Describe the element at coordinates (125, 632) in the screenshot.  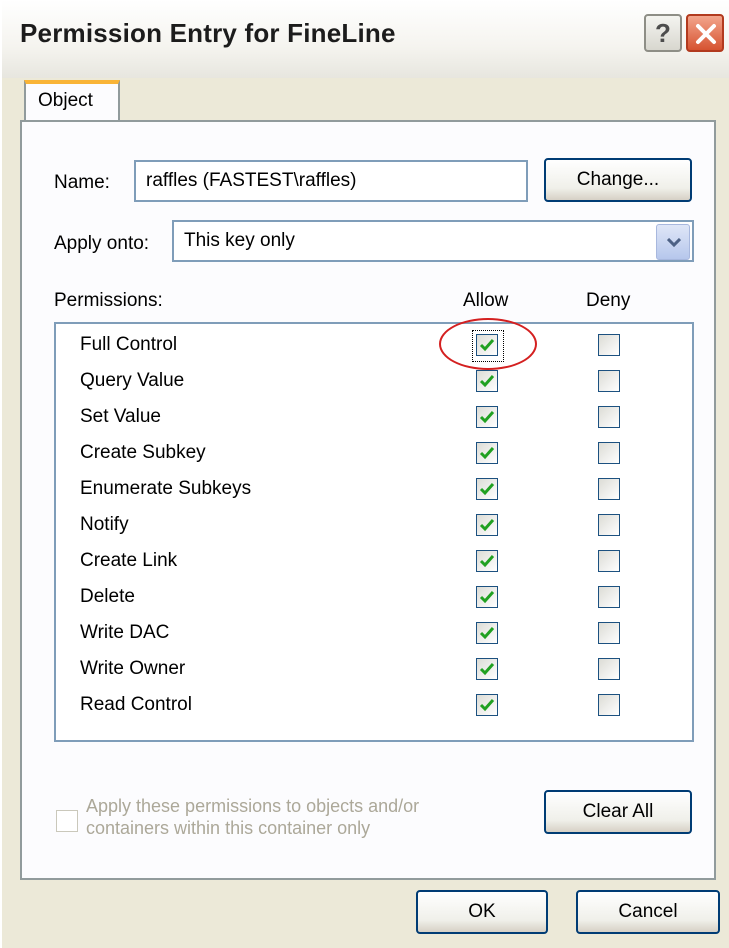
I see `perm-label-write-dac: Write DAC` at that location.